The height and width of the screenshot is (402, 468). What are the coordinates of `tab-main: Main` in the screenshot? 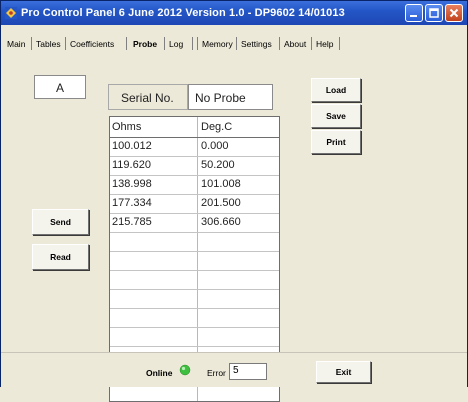 It's located at (16, 44).